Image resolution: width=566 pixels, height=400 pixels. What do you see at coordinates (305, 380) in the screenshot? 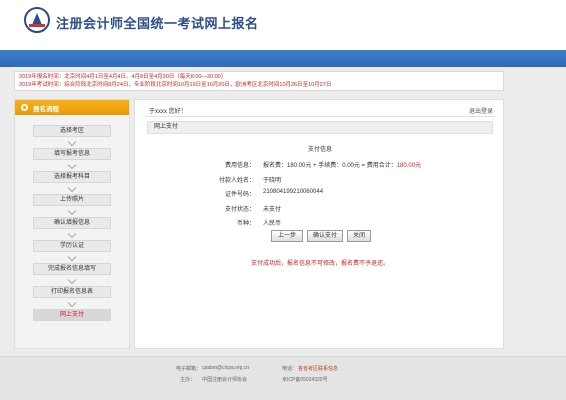
I see `icp-number: 京ICP备05034320号` at bounding box center [305, 380].